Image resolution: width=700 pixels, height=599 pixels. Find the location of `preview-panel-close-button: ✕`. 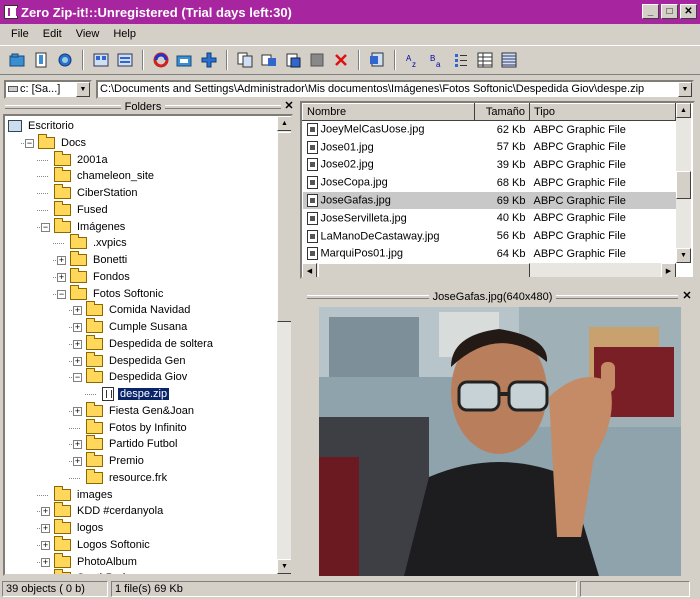

preview-panel-close-button: ✕ is located at coordinates (687, 296).